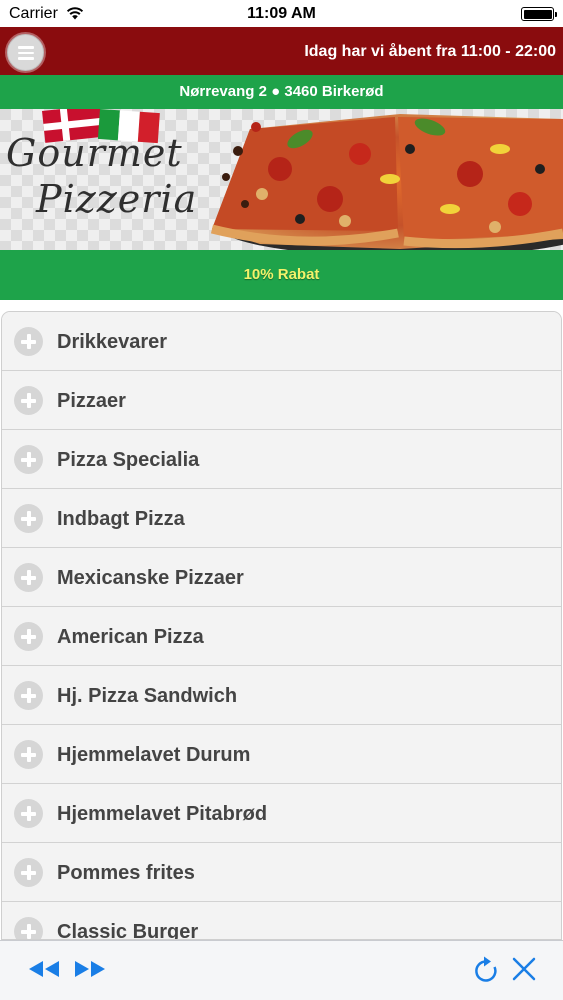 The image size is (563, 1000). I want to click on menu-category-label: Pizza Specialia, so click(128, 460).